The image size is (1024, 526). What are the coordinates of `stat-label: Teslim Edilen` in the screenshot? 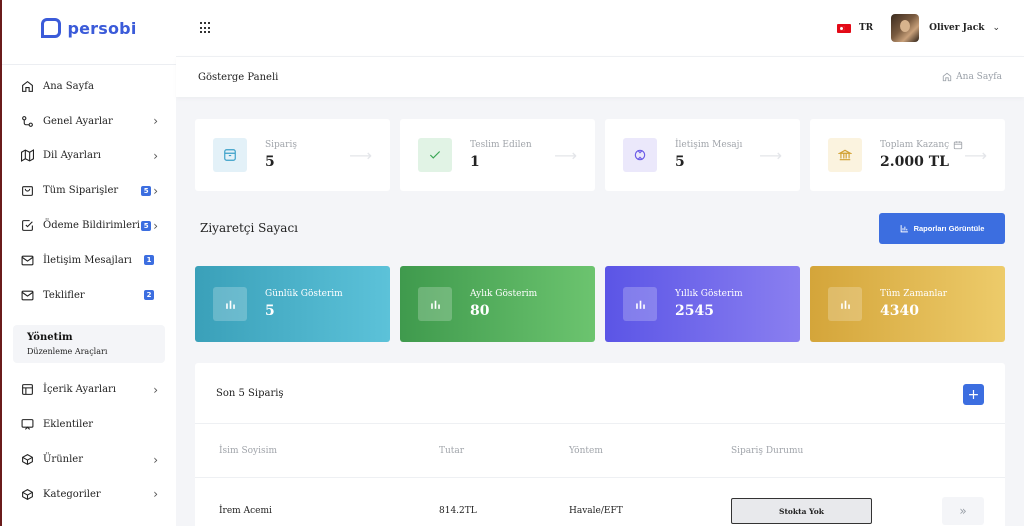 It's located at (501, 145).